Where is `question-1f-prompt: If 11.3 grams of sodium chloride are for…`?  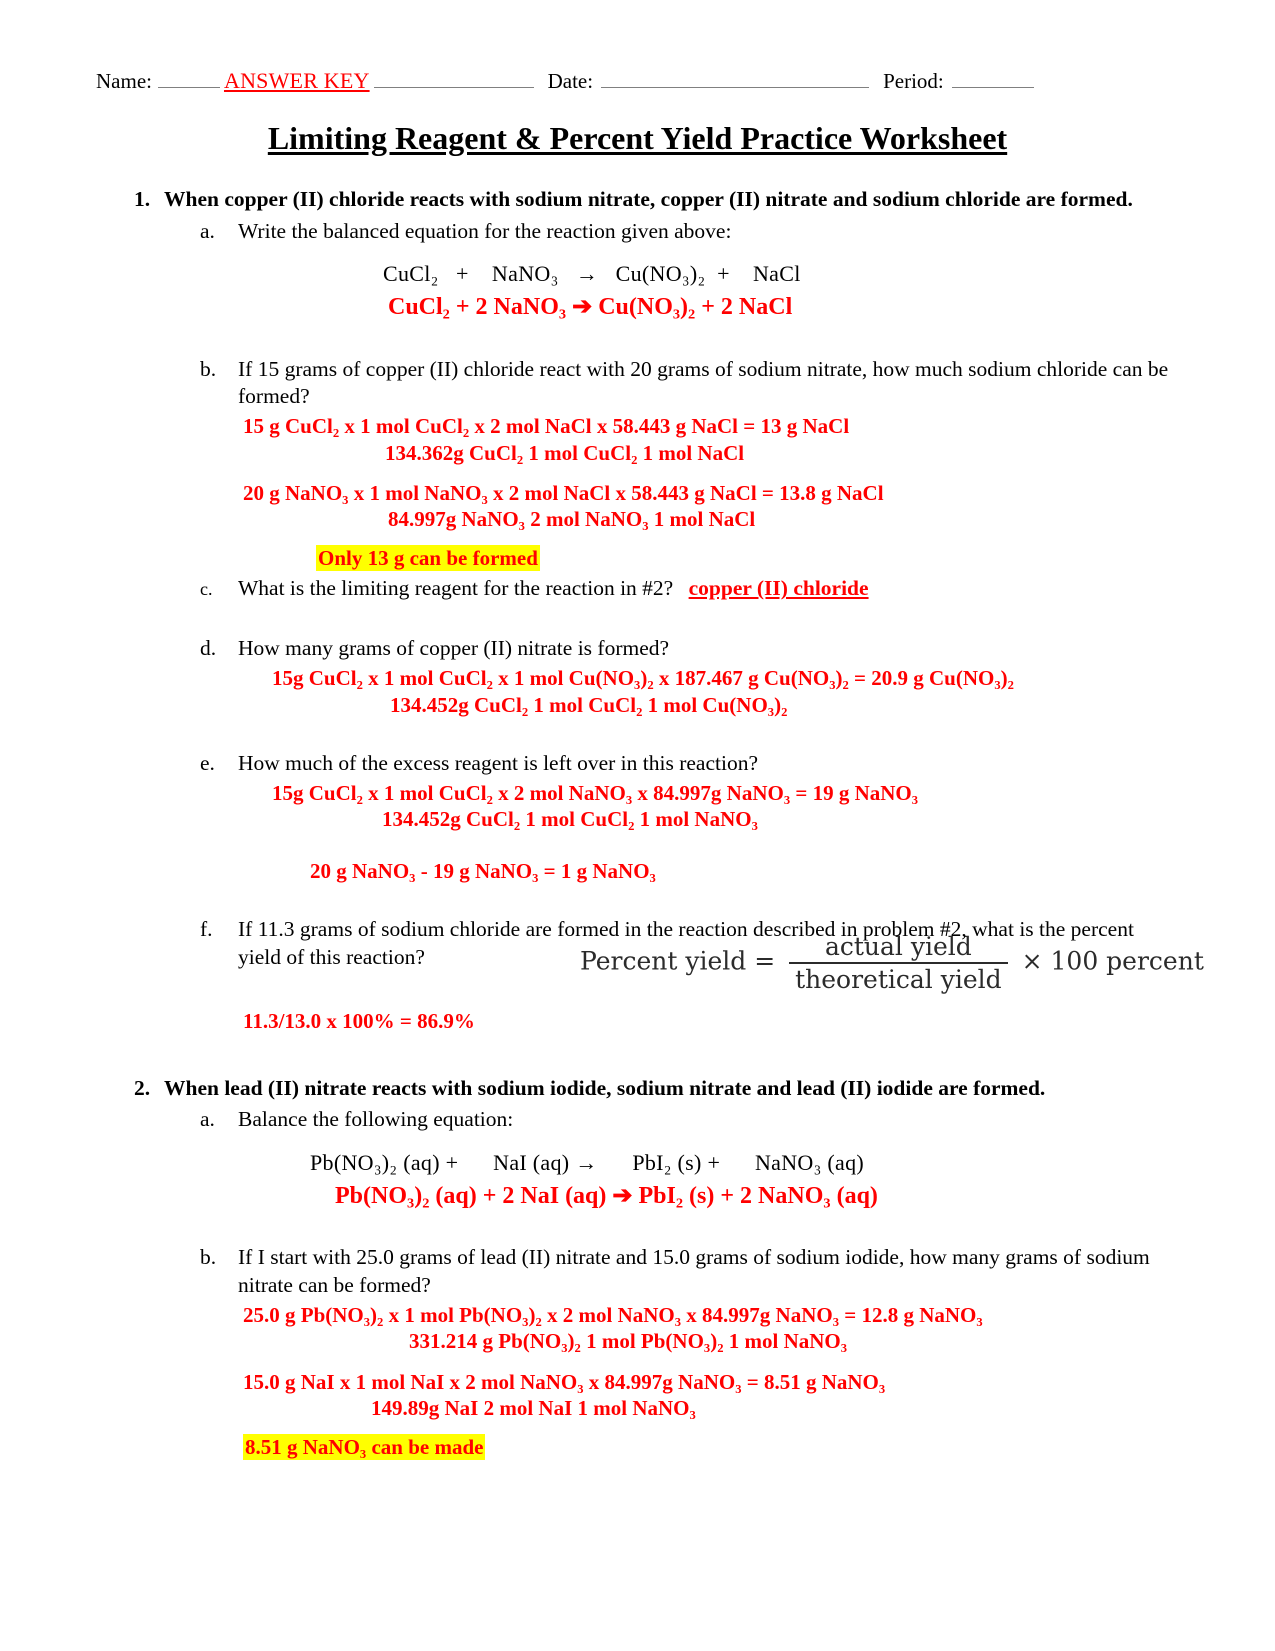 question-1f-prompt: If 11.3 grams of sodium chloride are for… is located at coordinates (686, 943).